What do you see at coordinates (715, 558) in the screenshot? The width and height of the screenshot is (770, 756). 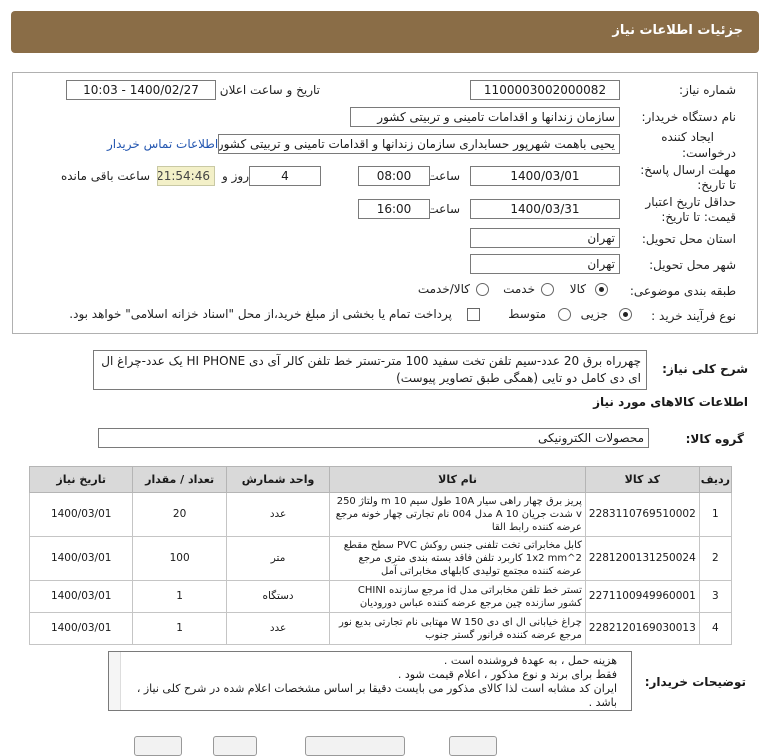 I see `cell-index: 2` at bounding box center [715, 558].